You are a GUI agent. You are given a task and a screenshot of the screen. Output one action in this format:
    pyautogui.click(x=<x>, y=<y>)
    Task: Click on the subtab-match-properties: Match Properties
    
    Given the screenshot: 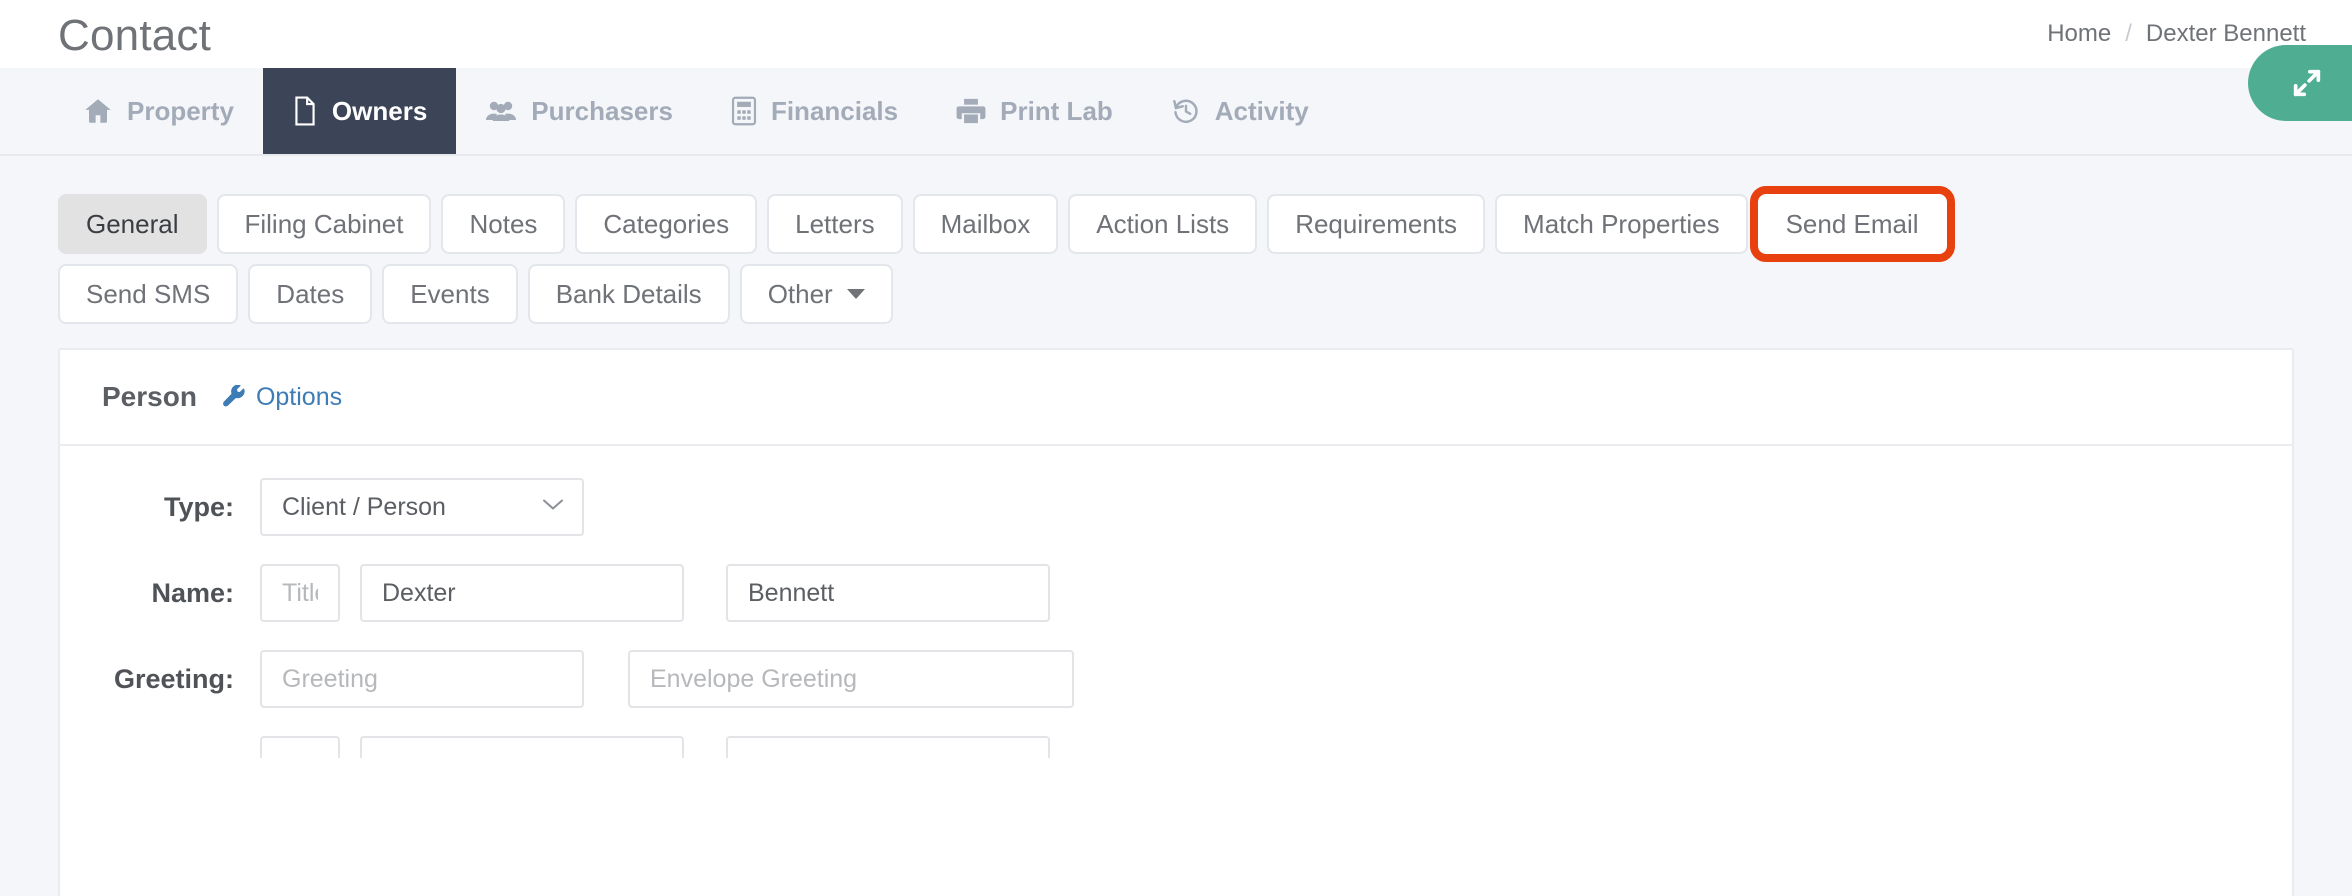 What is the action you would take?
    pyautogui.click(x=1621, y=224)
    